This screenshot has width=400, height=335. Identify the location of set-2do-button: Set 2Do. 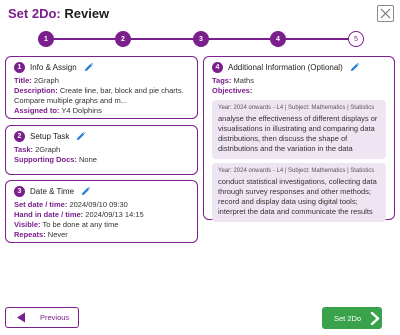
(352, 318).